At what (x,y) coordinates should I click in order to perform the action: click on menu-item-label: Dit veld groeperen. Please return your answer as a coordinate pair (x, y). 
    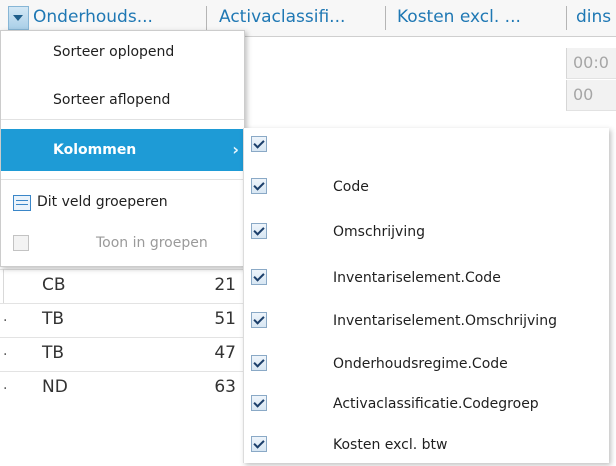
    Looking at the image, I should click on (102, 202).